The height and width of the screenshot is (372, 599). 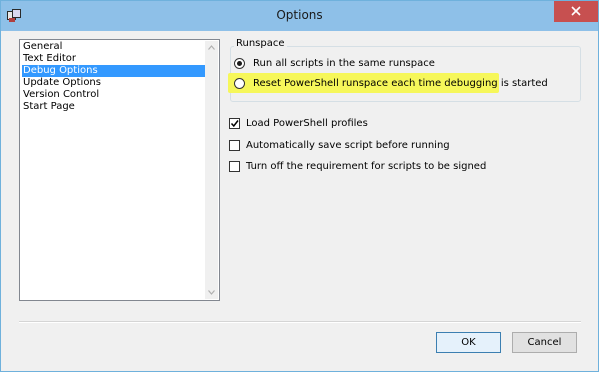 What do you see at coordinates (211, 170) in the screenshot?
I see `list-scrollbar` at bounding box center [211, 170].